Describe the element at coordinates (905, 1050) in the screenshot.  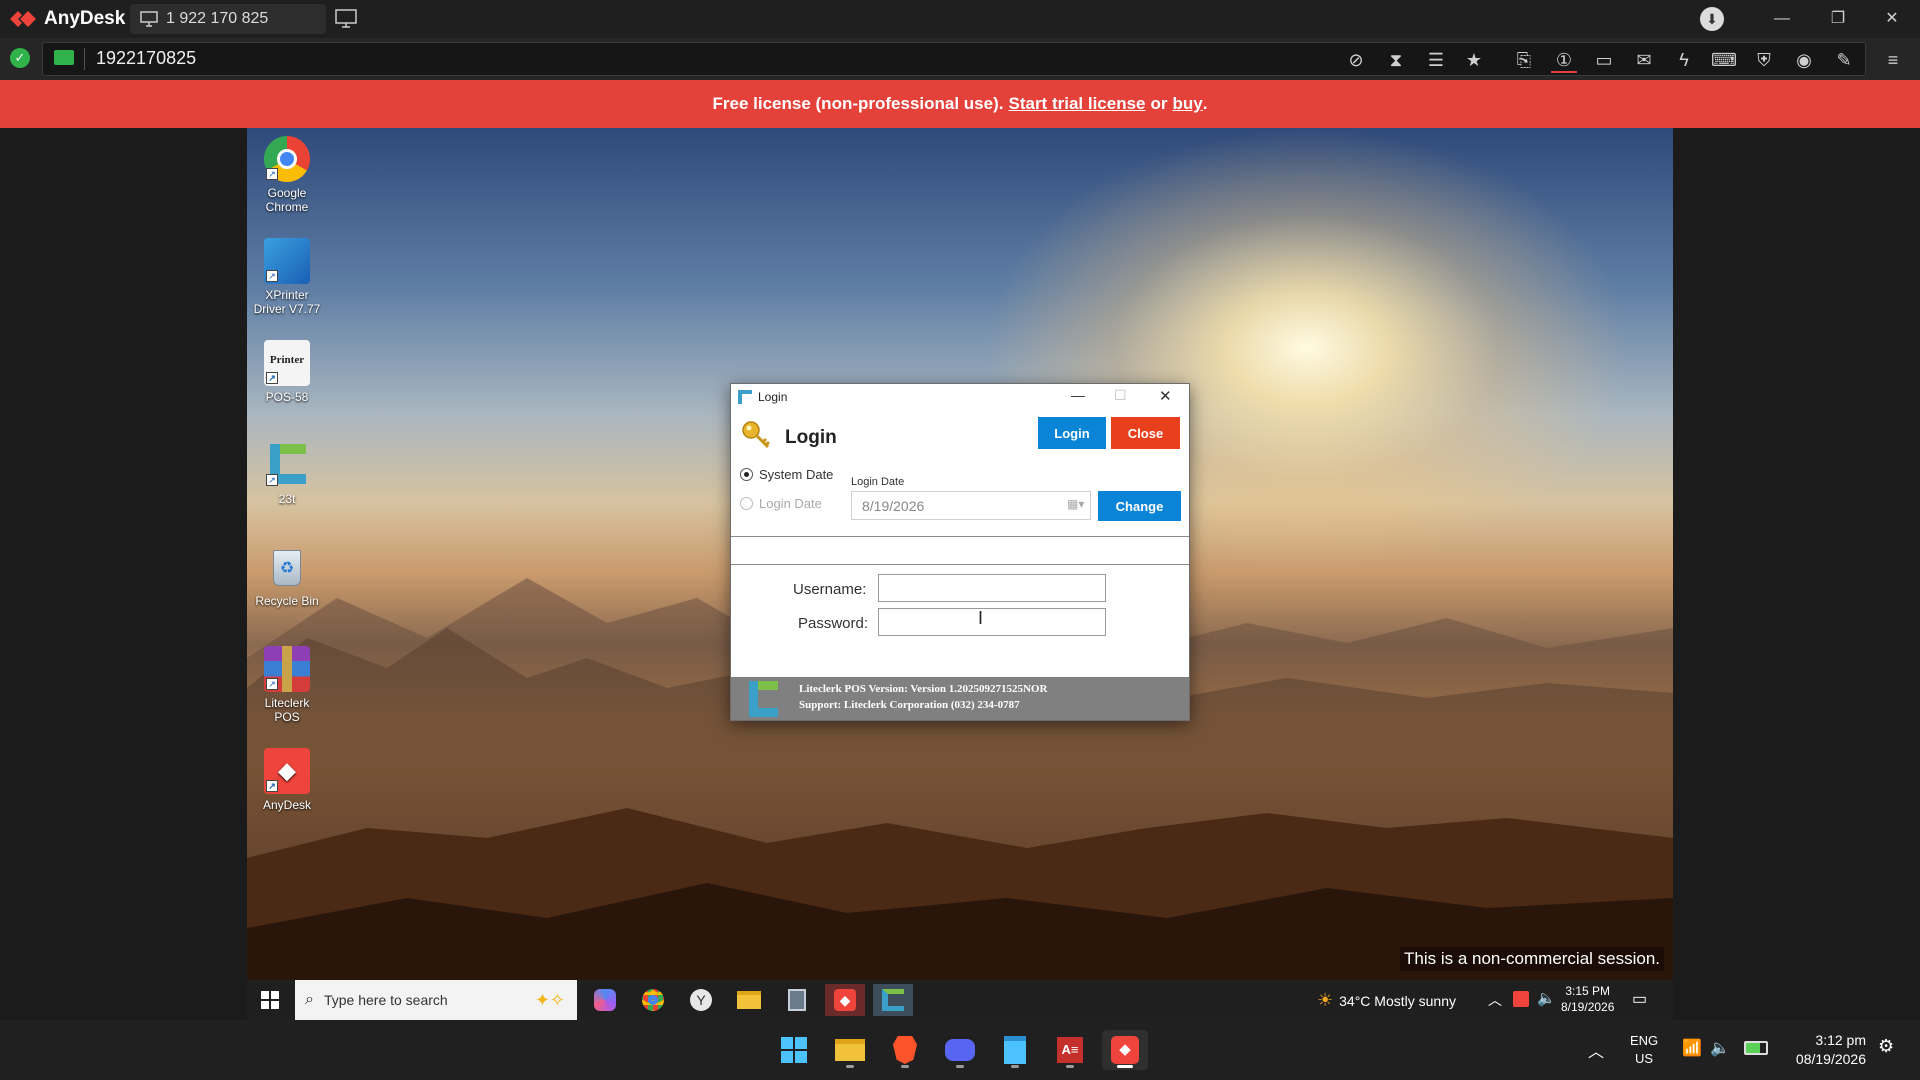
I see `brave-browser-icon` at that location.